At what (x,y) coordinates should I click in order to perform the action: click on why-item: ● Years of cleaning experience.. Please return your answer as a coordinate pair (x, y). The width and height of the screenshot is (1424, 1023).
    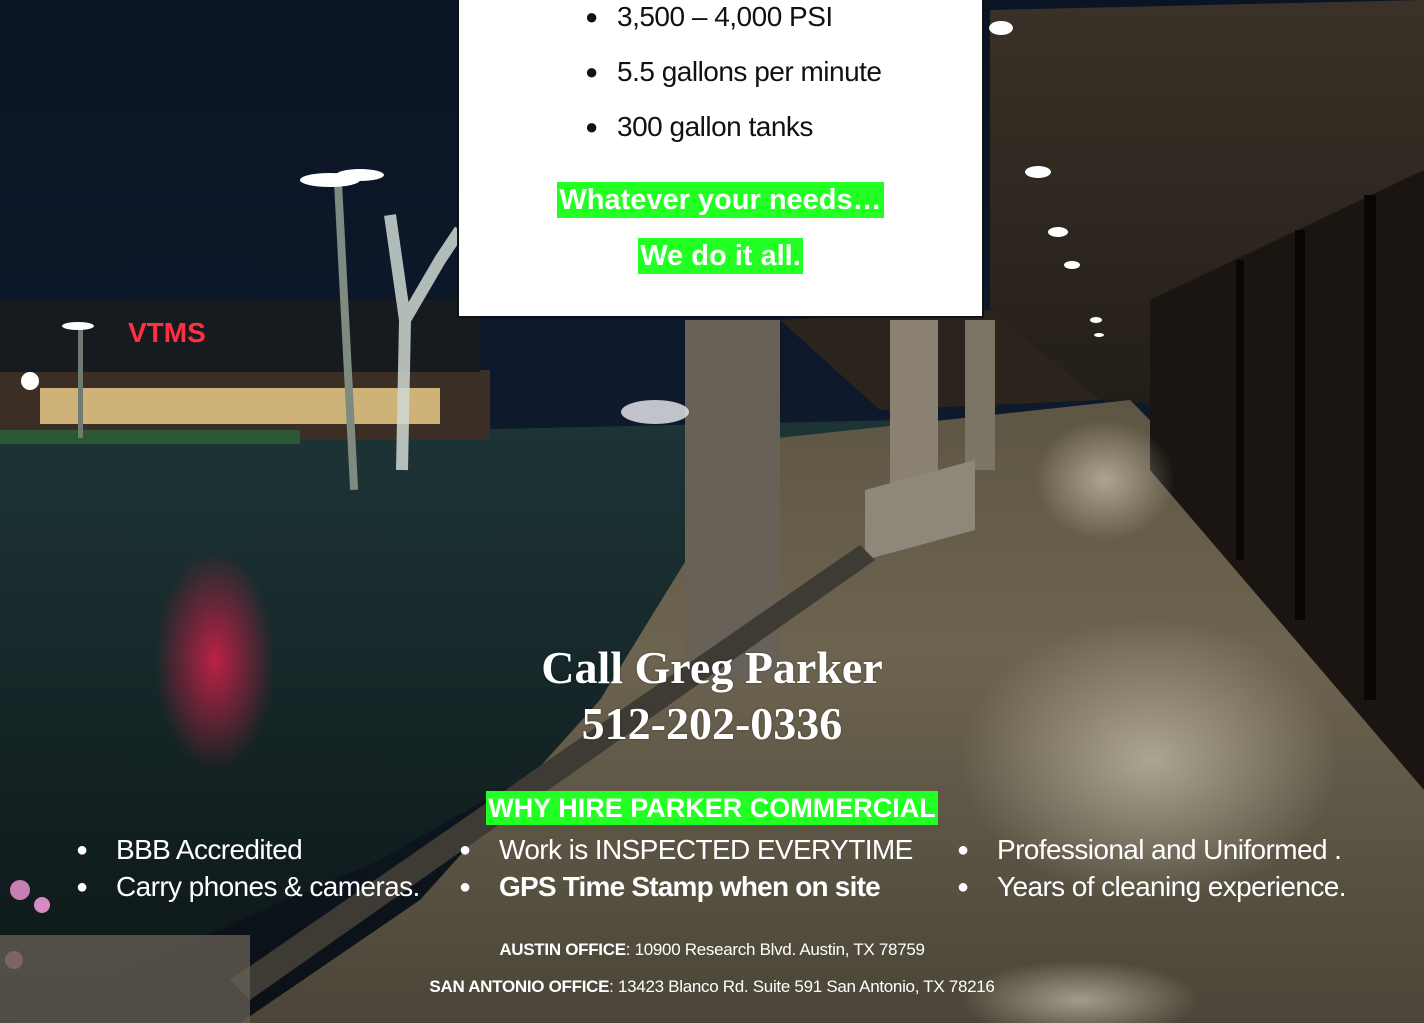
    Looking at the image, I should click on (1152, 886).